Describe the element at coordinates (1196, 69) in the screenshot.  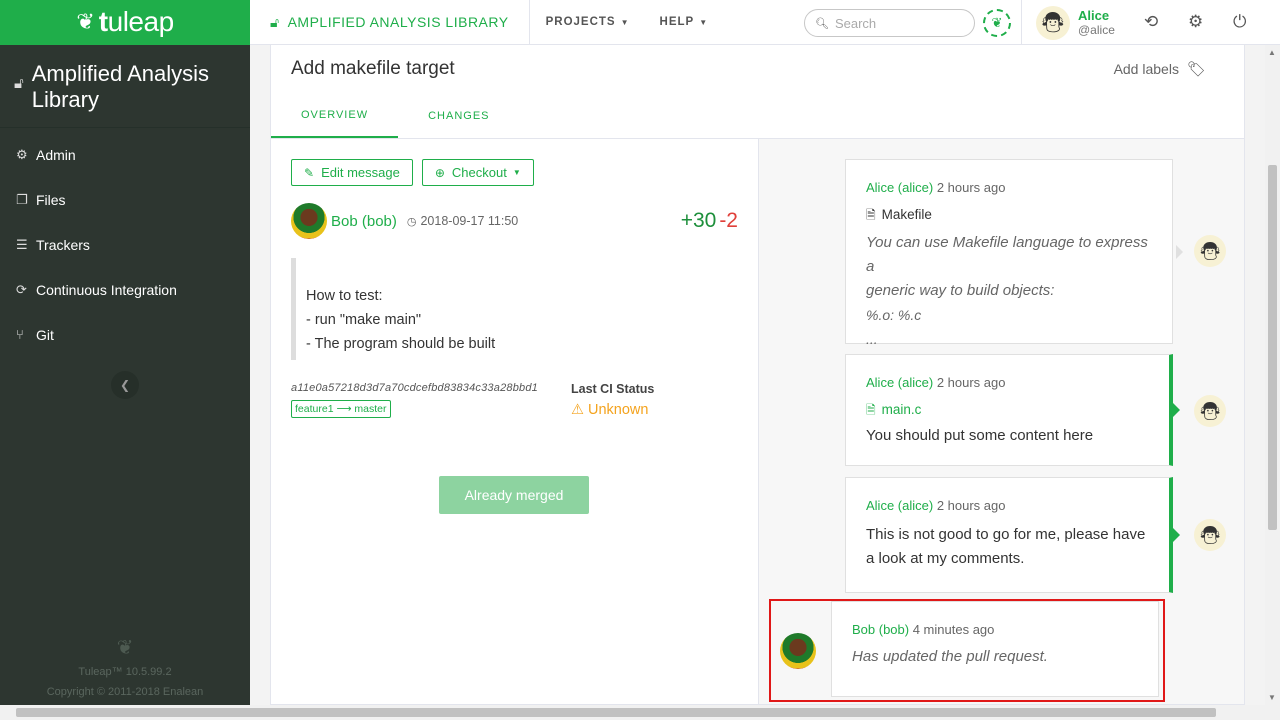
I see `tags-icon: 🏷︎` at that location.